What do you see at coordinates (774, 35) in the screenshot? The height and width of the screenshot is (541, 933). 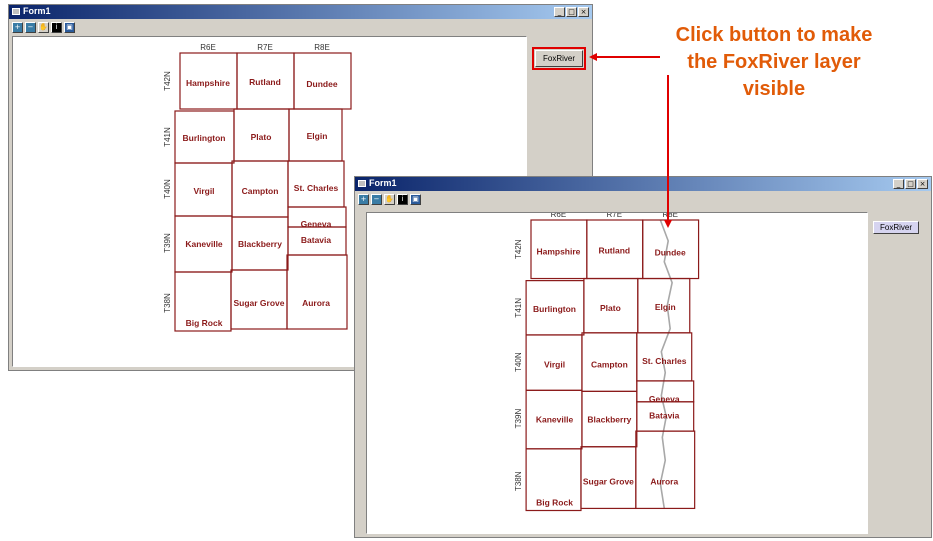 I see `callout-line: Click button to make` at bounding box center [774, 35].